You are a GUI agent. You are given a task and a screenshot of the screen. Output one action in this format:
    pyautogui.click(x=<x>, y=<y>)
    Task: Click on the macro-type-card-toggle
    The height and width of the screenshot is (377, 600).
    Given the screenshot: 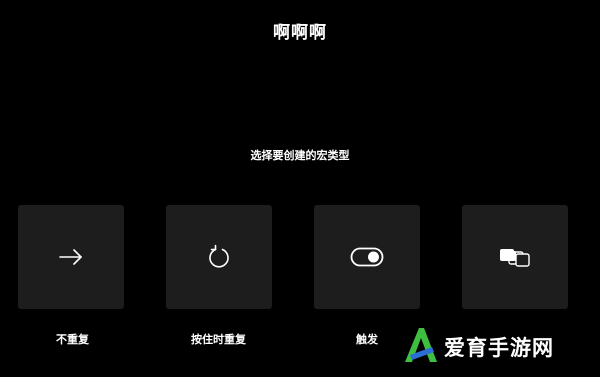 What is the action you would take?
    pyautogui.click(x=367, y=257)
    